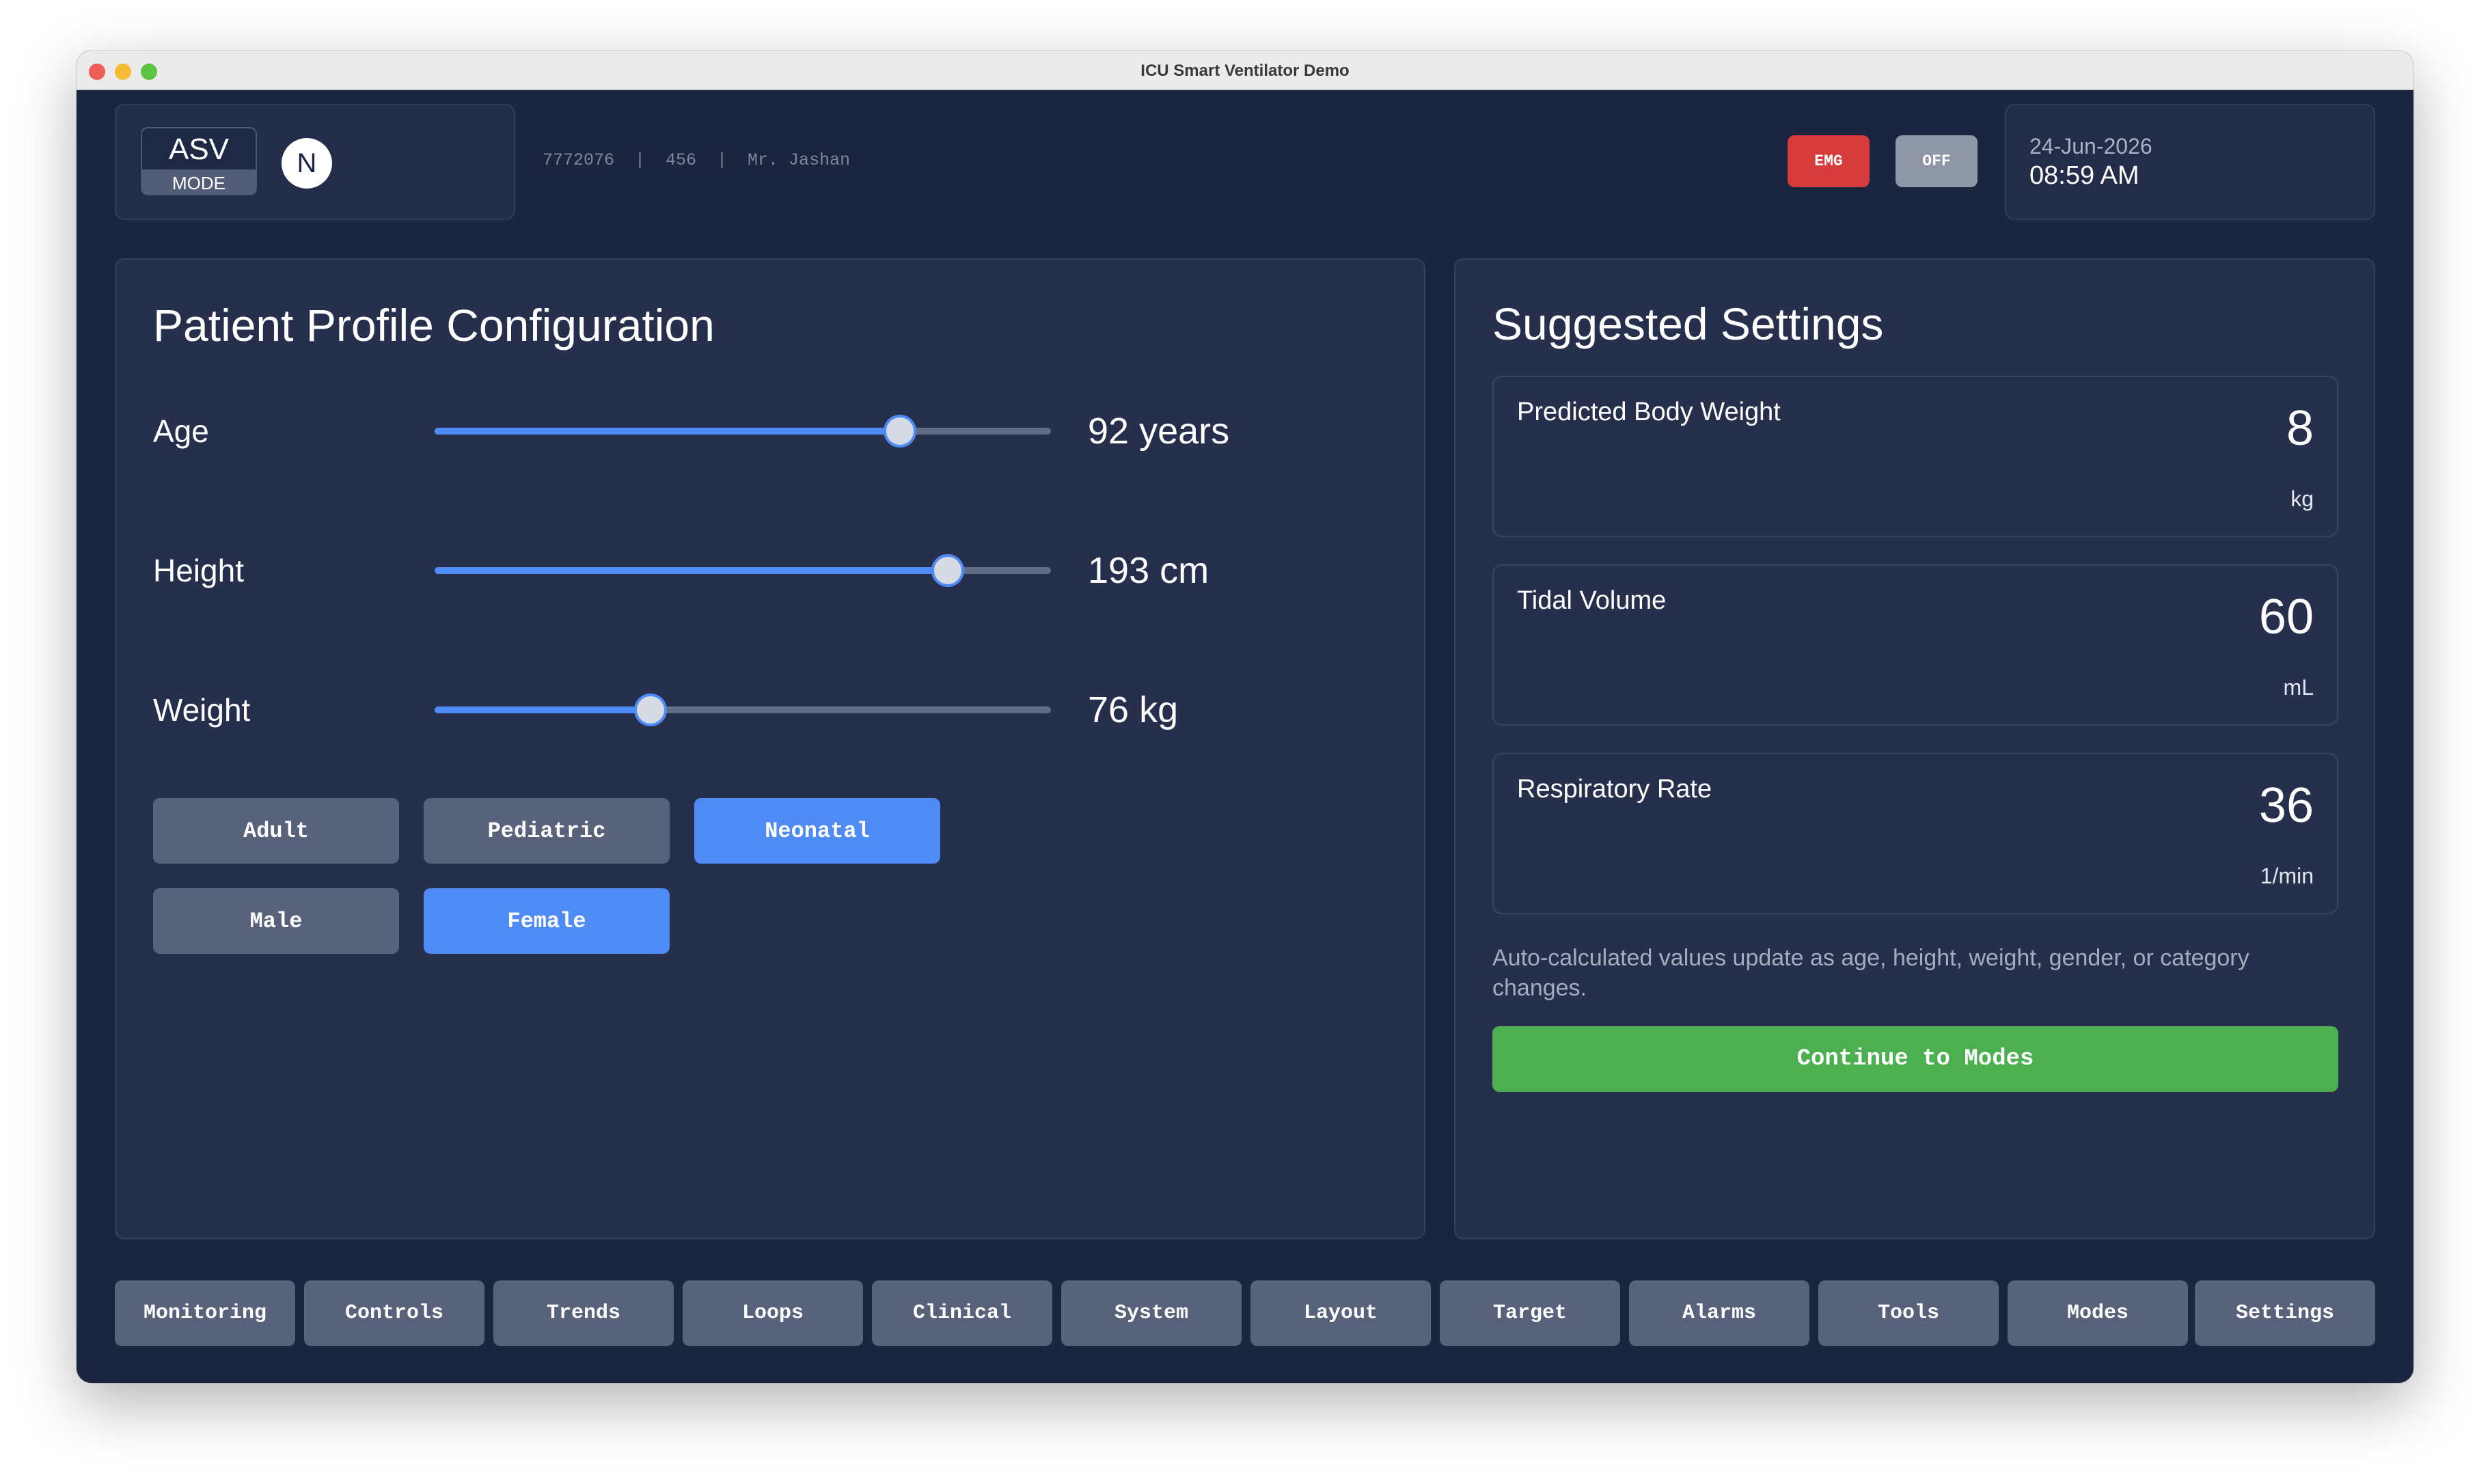 The image size is (2490, 1484). Describe the element at coordinates (1688, 324) in the screenshot. I see `panel-title: Suggested Settings` at that location.